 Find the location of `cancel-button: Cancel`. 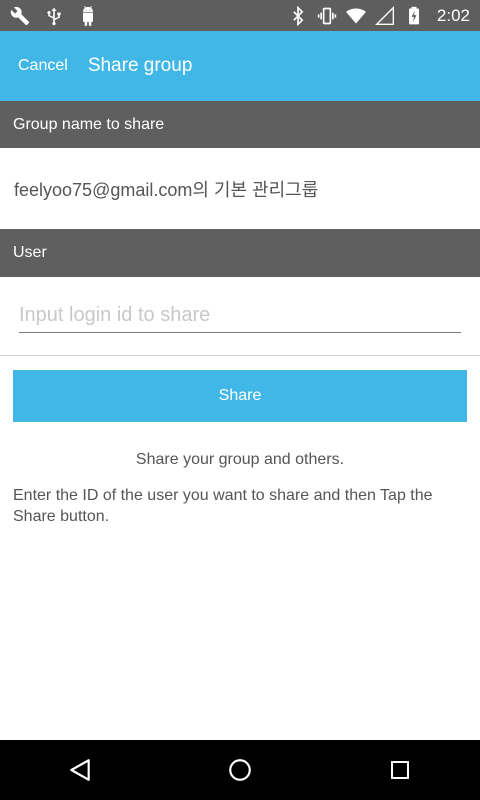

cancel-button: Cancel is located at coordinates (43, 66).